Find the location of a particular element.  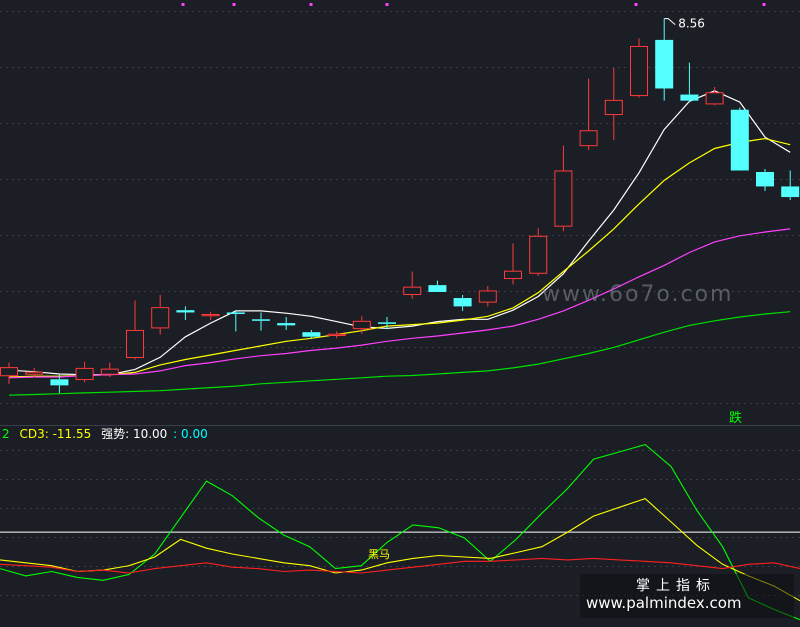

sell-signal-label: 跌 is located at coordinates (735, 418).